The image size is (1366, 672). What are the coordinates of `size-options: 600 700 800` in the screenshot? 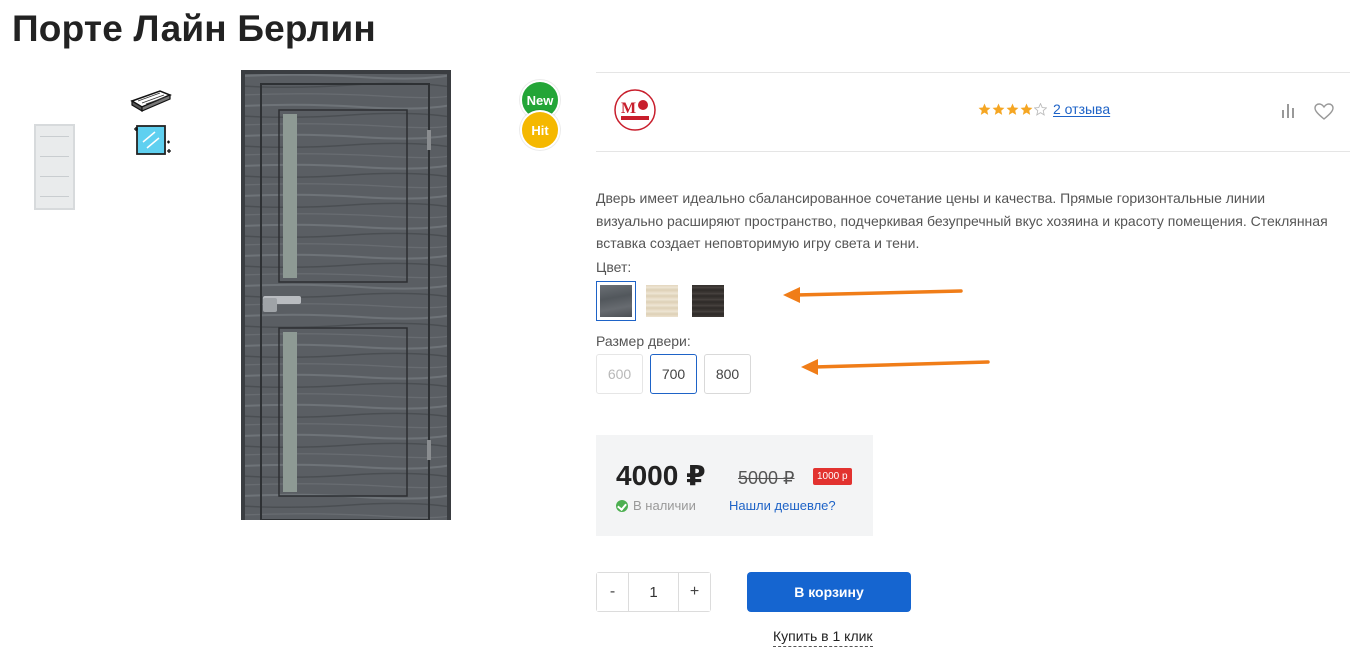 It's located at (673, 374).